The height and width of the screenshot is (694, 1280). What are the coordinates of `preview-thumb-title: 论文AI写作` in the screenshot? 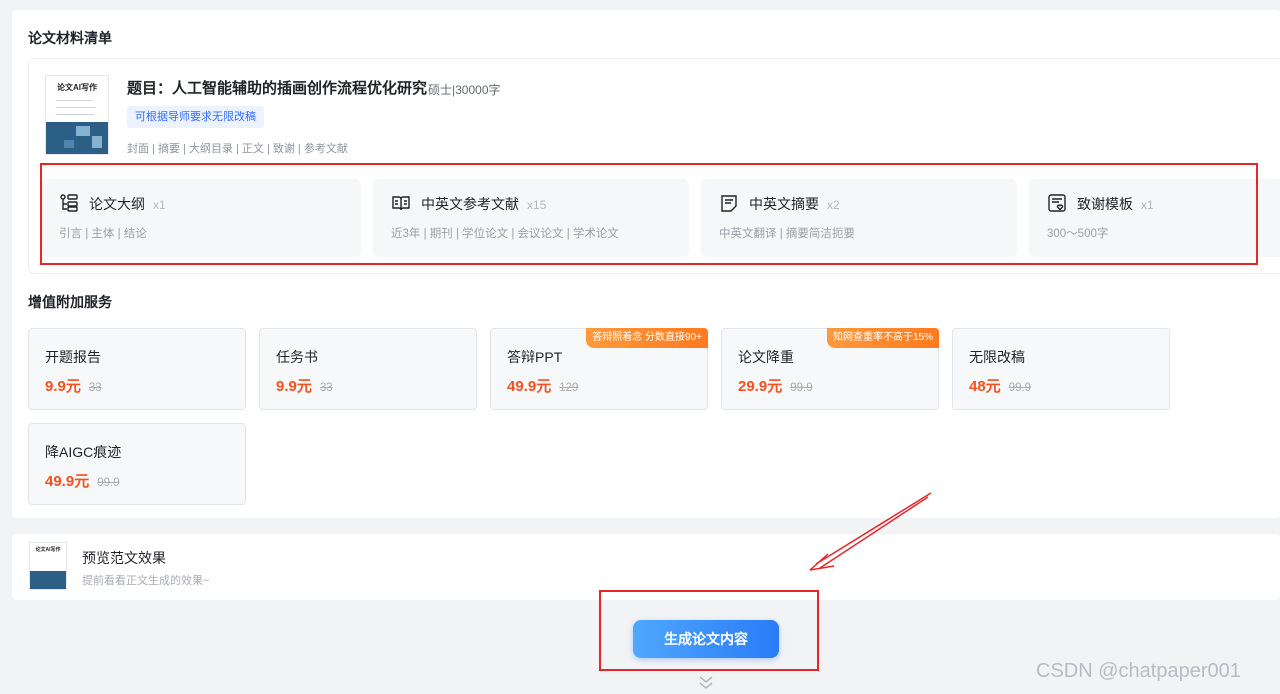 It's located at (48, 550).